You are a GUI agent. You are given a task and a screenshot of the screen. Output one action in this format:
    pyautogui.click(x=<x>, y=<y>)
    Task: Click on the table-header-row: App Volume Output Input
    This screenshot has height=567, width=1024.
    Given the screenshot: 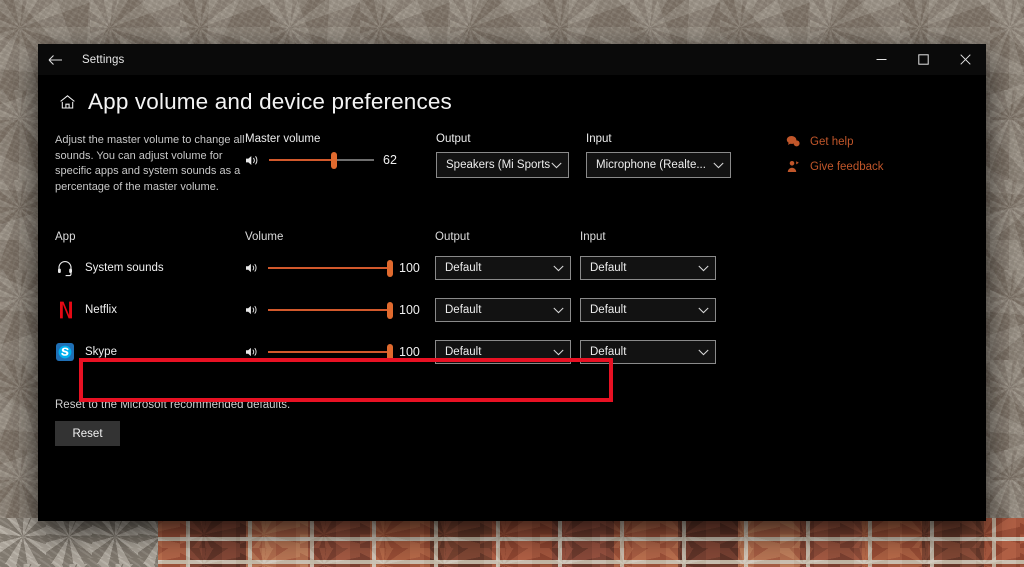 What is the action you would take?
    pyautogui.click(x=520, y=237)
    